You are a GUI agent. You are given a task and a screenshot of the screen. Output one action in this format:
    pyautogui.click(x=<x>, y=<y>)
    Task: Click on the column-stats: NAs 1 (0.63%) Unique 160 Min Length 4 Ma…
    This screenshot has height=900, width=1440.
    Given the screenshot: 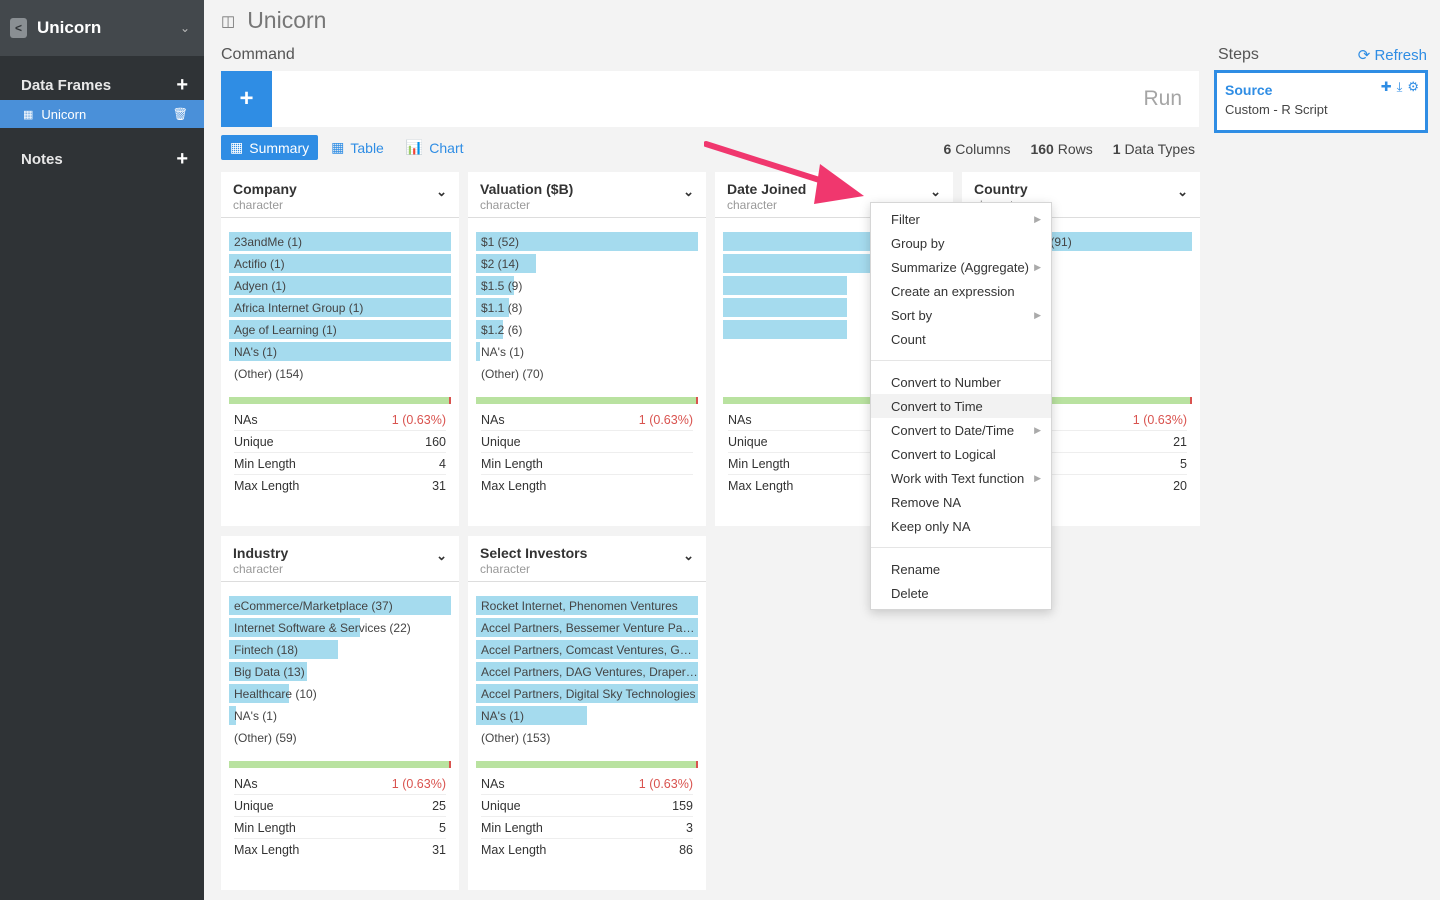 What is the action you would take?
    pyautogui.click(x=340, y=450)
    